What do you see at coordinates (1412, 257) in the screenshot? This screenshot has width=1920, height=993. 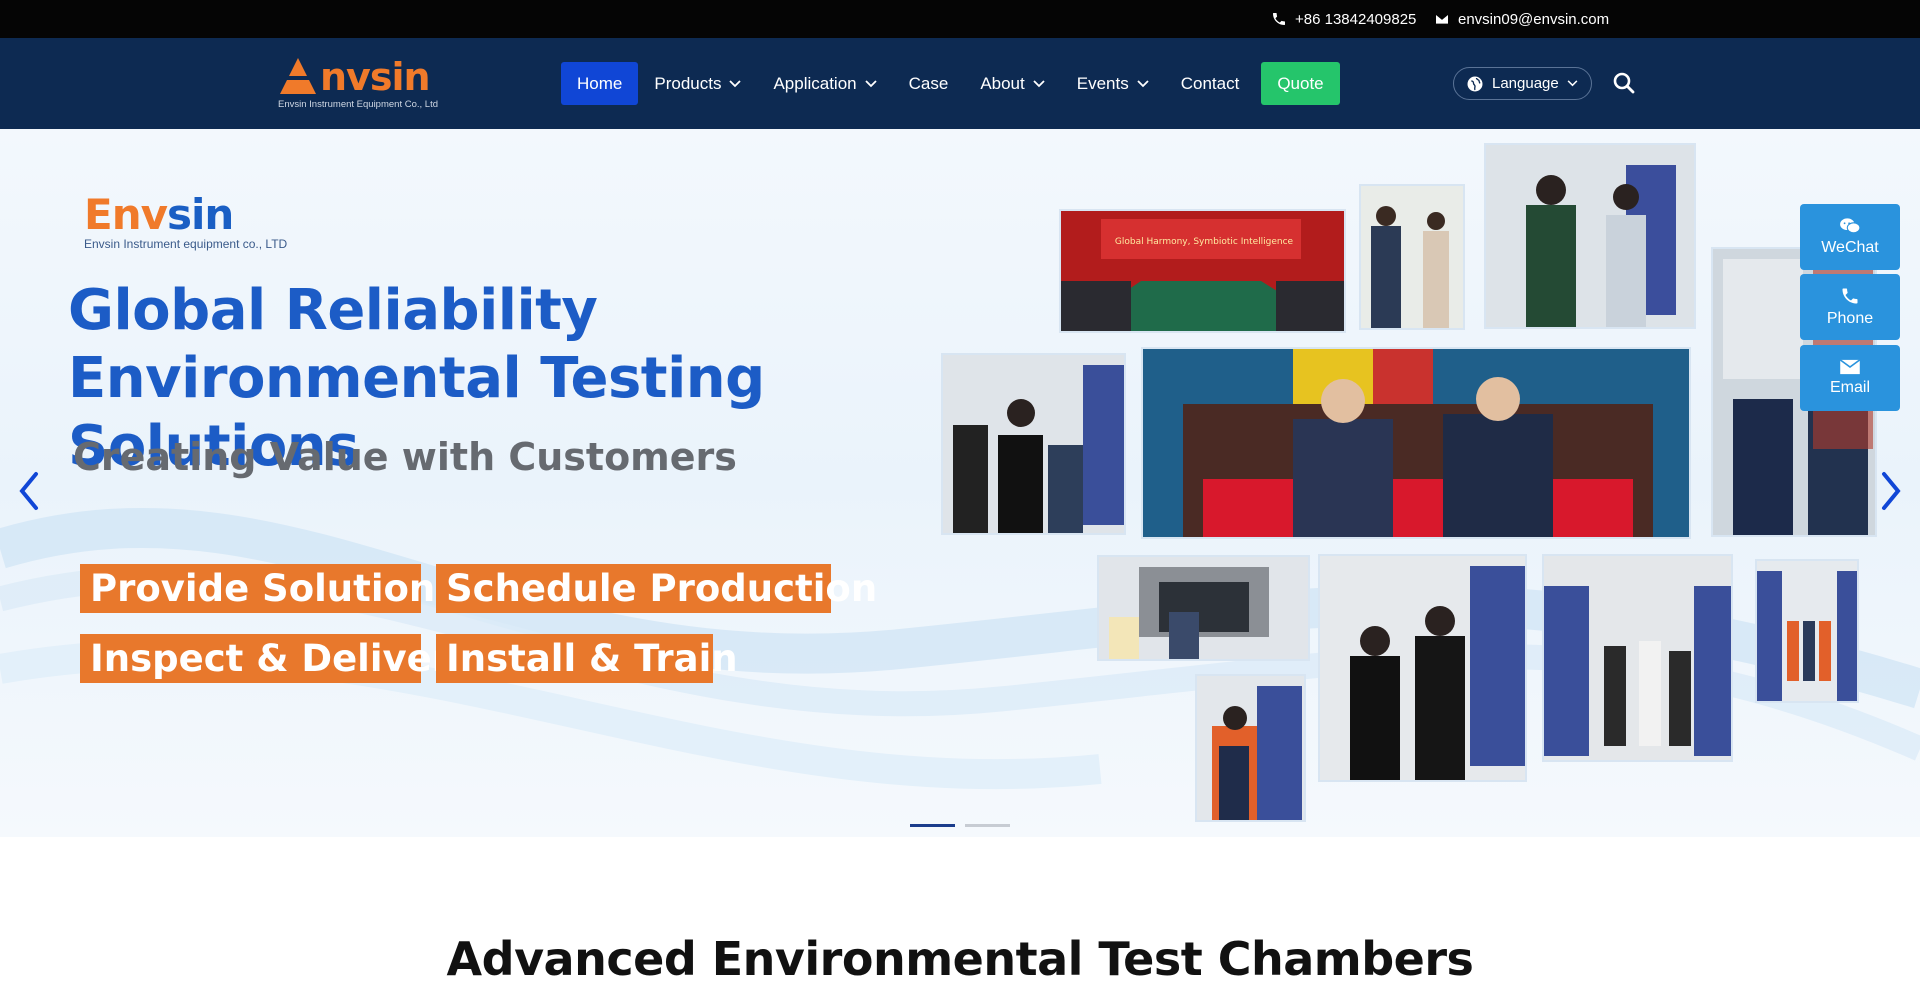 I see `photo-visitors` at bounding box center [1412, 257].